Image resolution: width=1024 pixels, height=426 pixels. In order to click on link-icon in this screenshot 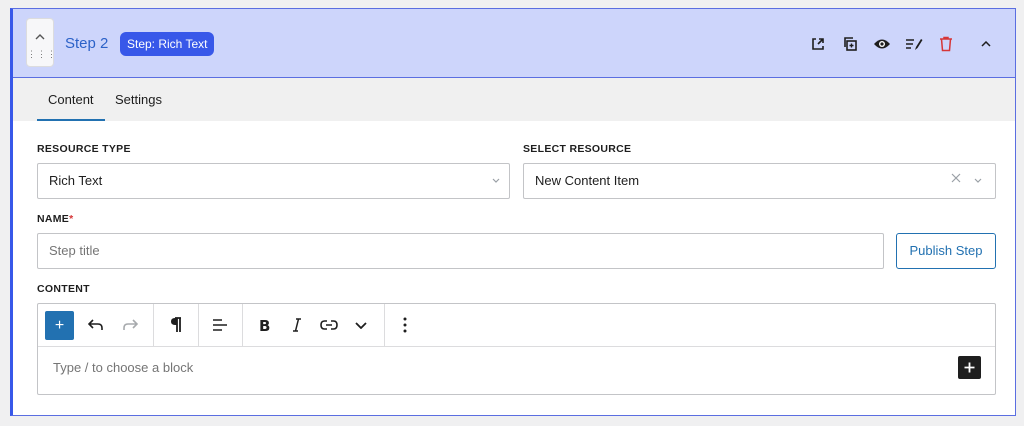, I will do `click(329, 325)`.